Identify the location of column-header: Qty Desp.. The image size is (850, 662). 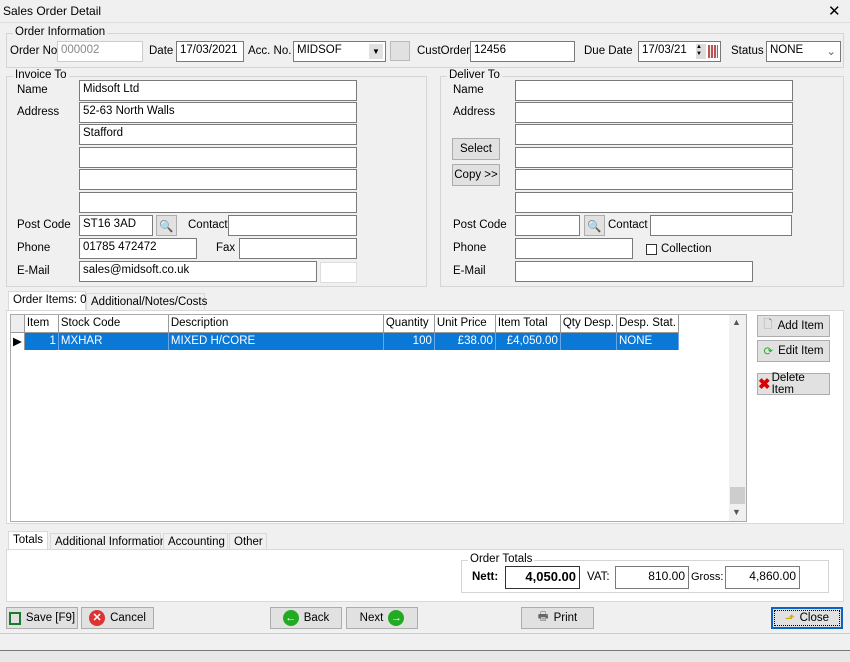
(589, 324).